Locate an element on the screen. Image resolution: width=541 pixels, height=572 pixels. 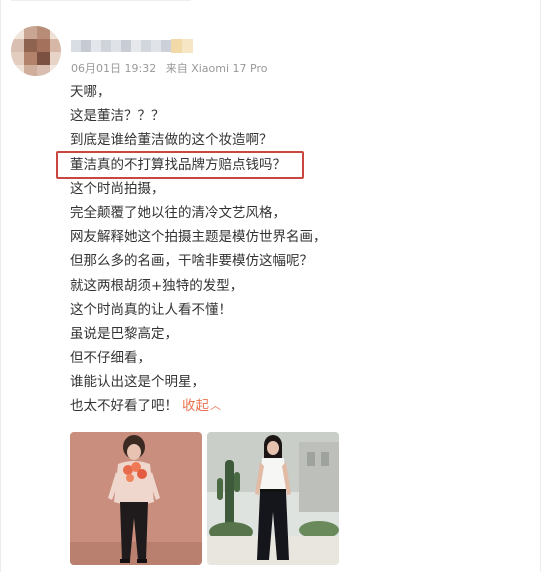
post-line: 但那么多的名画，干啥非要模仿这幅呢？ is located at coordinates (191, 261).